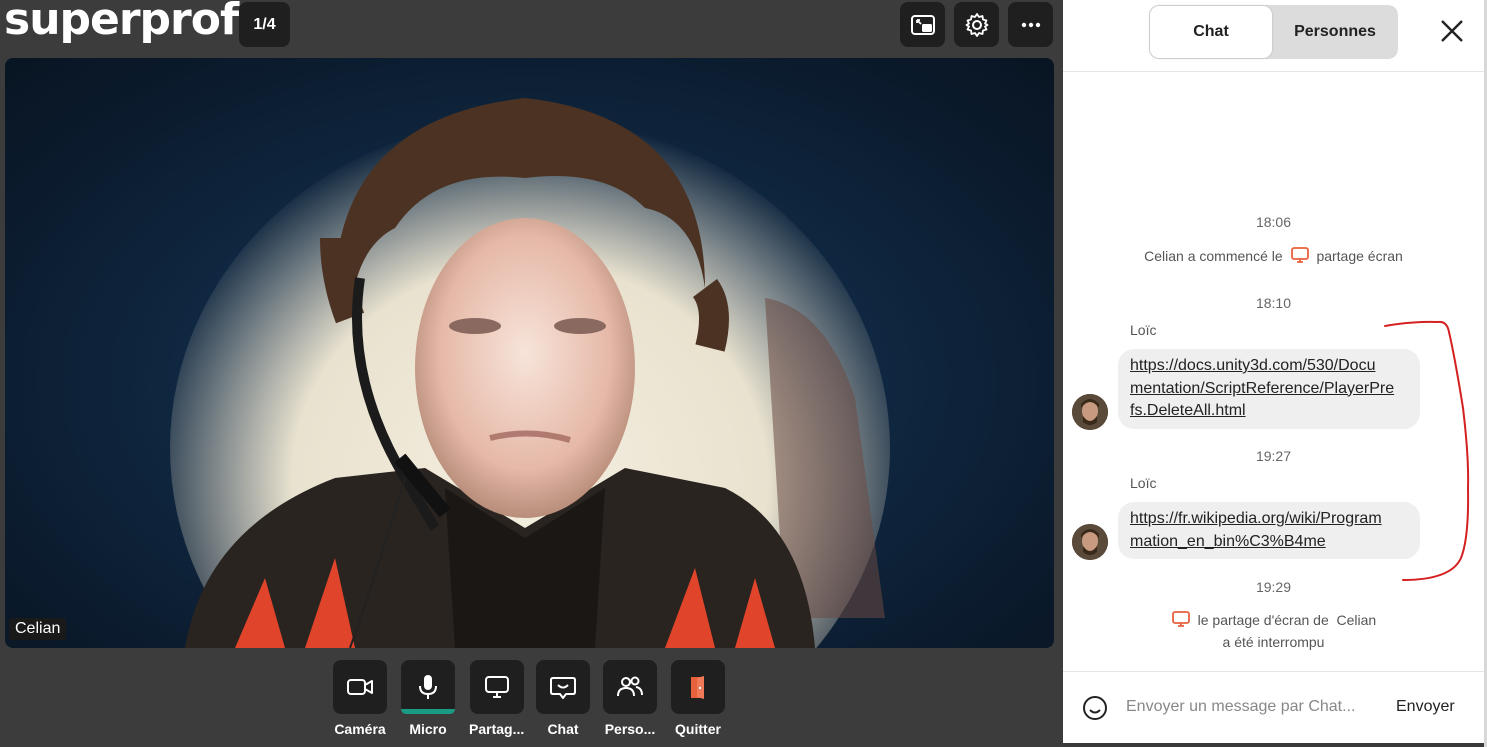  I want to click on system-message-text: le partage d'écran de, so click(1263, 620).